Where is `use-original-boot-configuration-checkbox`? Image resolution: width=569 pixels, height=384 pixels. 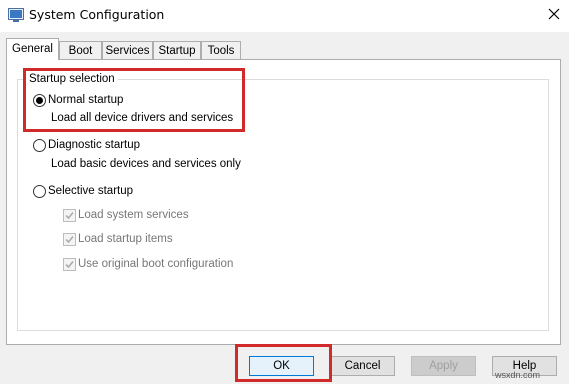
use-original-boot-configuration-checkbox is located at coordinates (69, 264).